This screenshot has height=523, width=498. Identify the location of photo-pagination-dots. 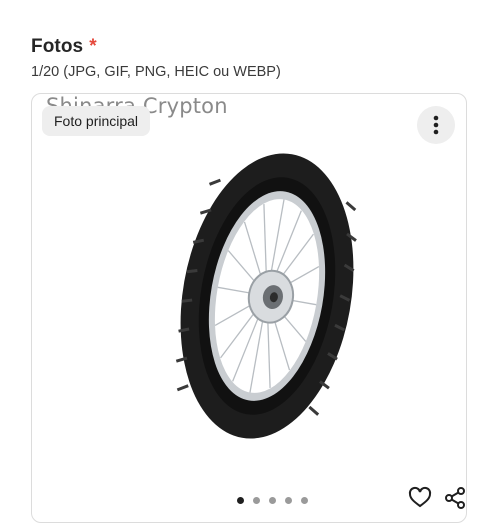
(272, 500).